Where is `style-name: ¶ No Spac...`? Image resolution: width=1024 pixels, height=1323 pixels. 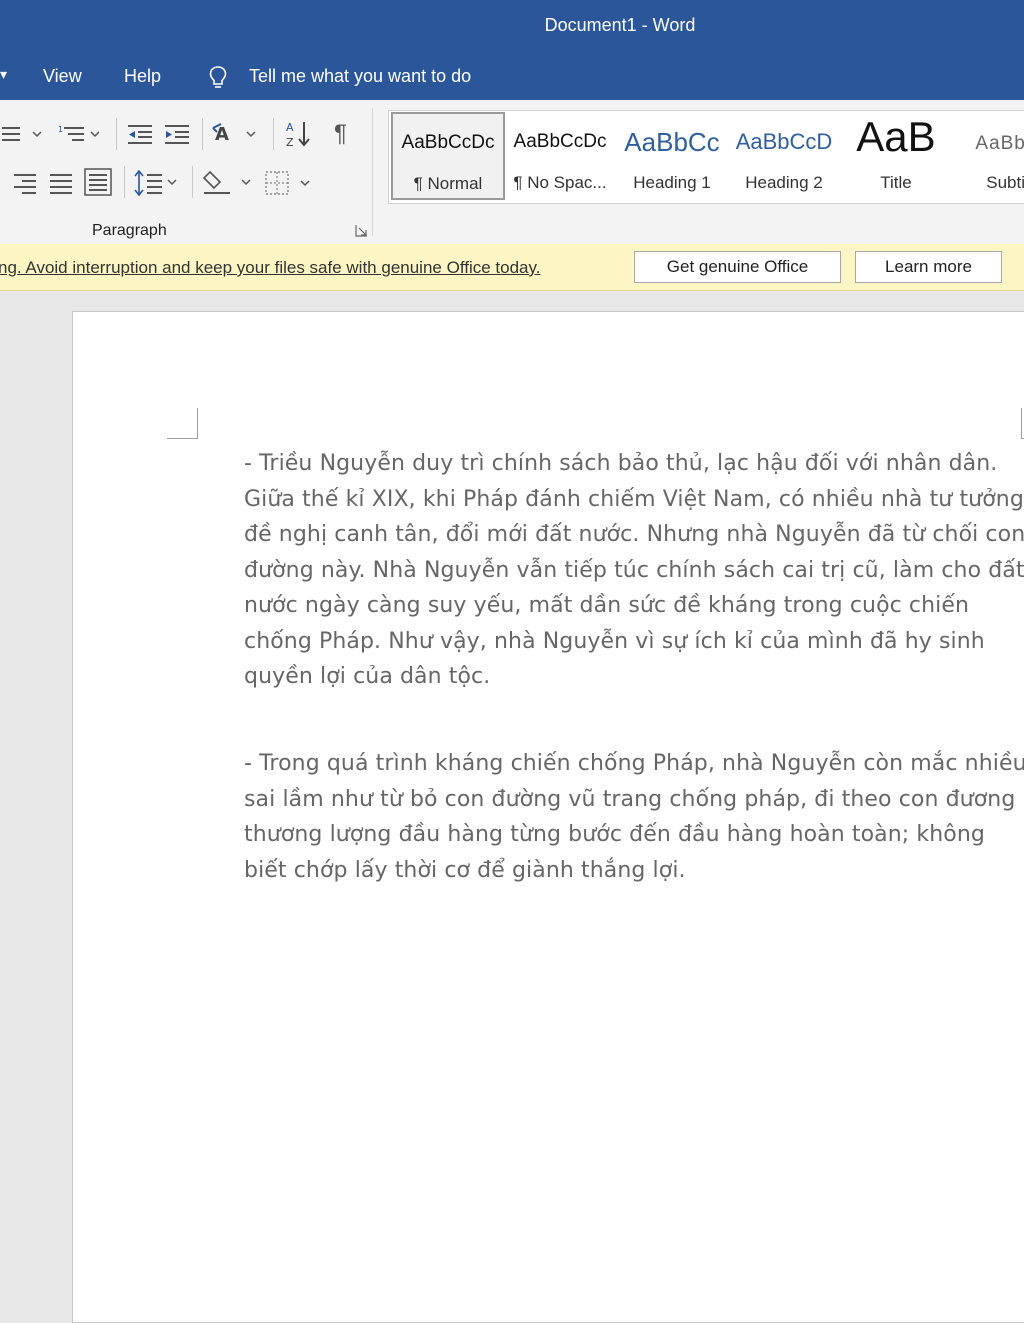
style-name: ¶ No Spac... is located at coordinates (560, 182).